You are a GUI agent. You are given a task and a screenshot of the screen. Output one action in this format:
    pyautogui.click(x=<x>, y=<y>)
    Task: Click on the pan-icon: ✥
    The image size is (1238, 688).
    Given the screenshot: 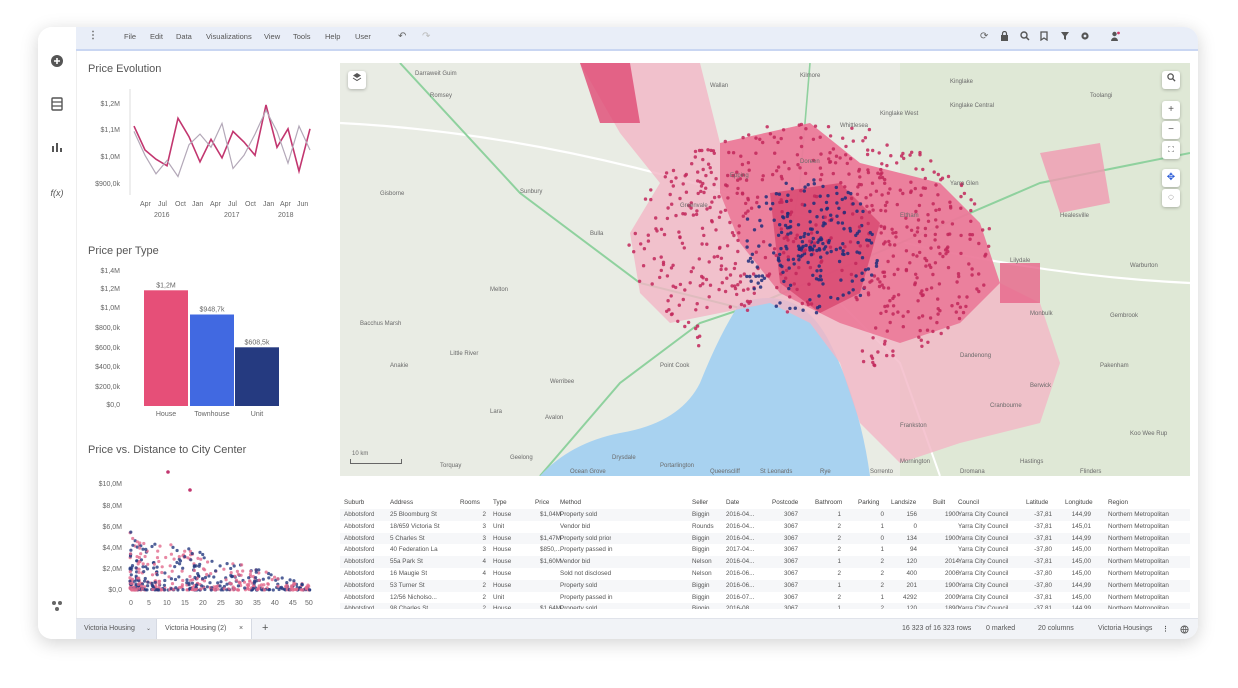 What is the action you would take?
    pyautogui.click(x=1171, y=178)
    